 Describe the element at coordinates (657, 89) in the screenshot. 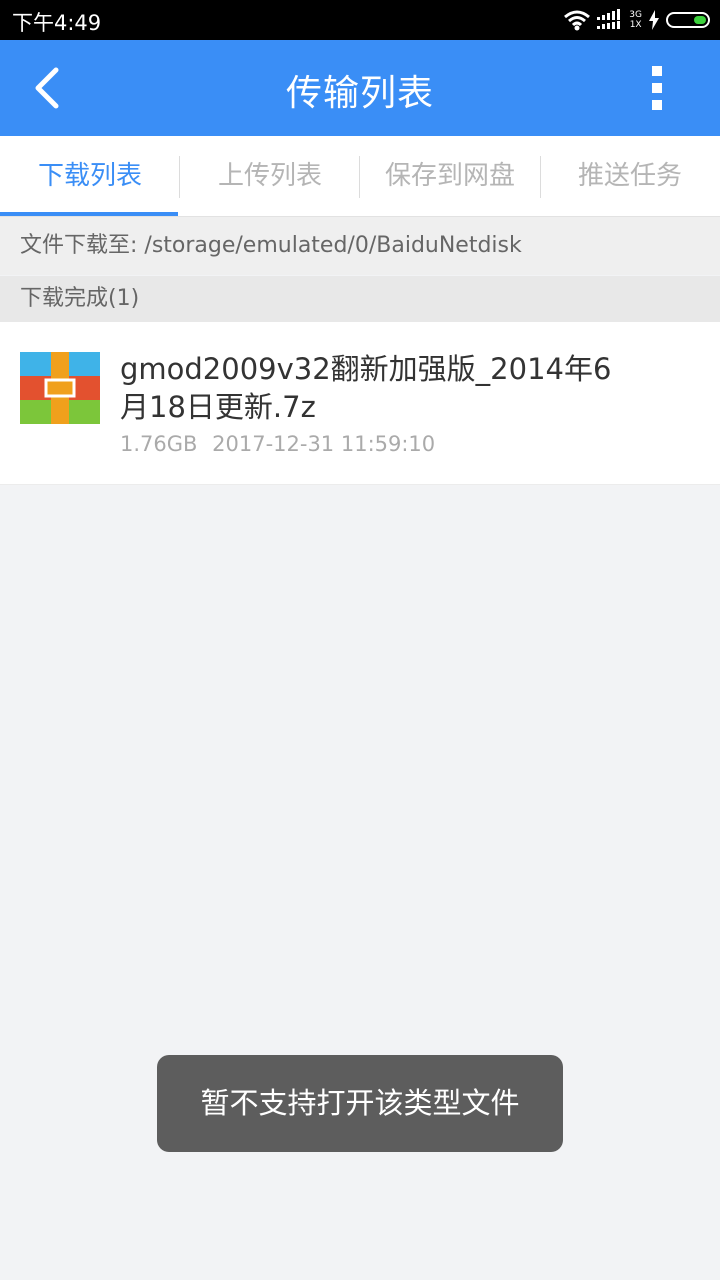

I see `more-options-icon` at that location.